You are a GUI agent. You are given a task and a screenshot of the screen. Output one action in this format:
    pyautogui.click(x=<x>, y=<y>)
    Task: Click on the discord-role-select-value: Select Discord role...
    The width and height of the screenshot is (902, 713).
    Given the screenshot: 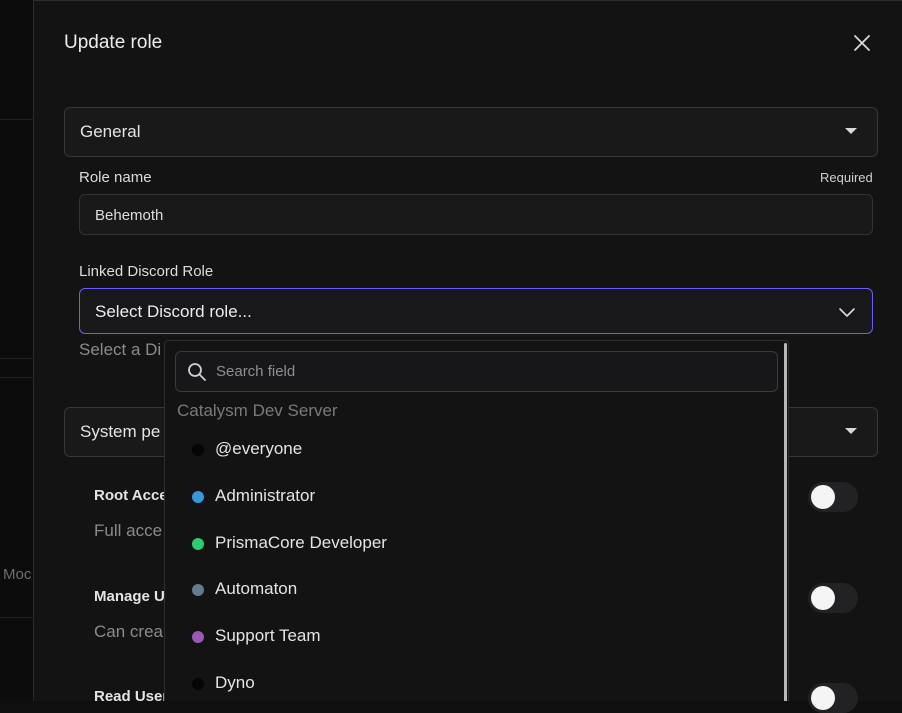 What is the action you would take?
    pyautogui.click(x=173, y=311)
    